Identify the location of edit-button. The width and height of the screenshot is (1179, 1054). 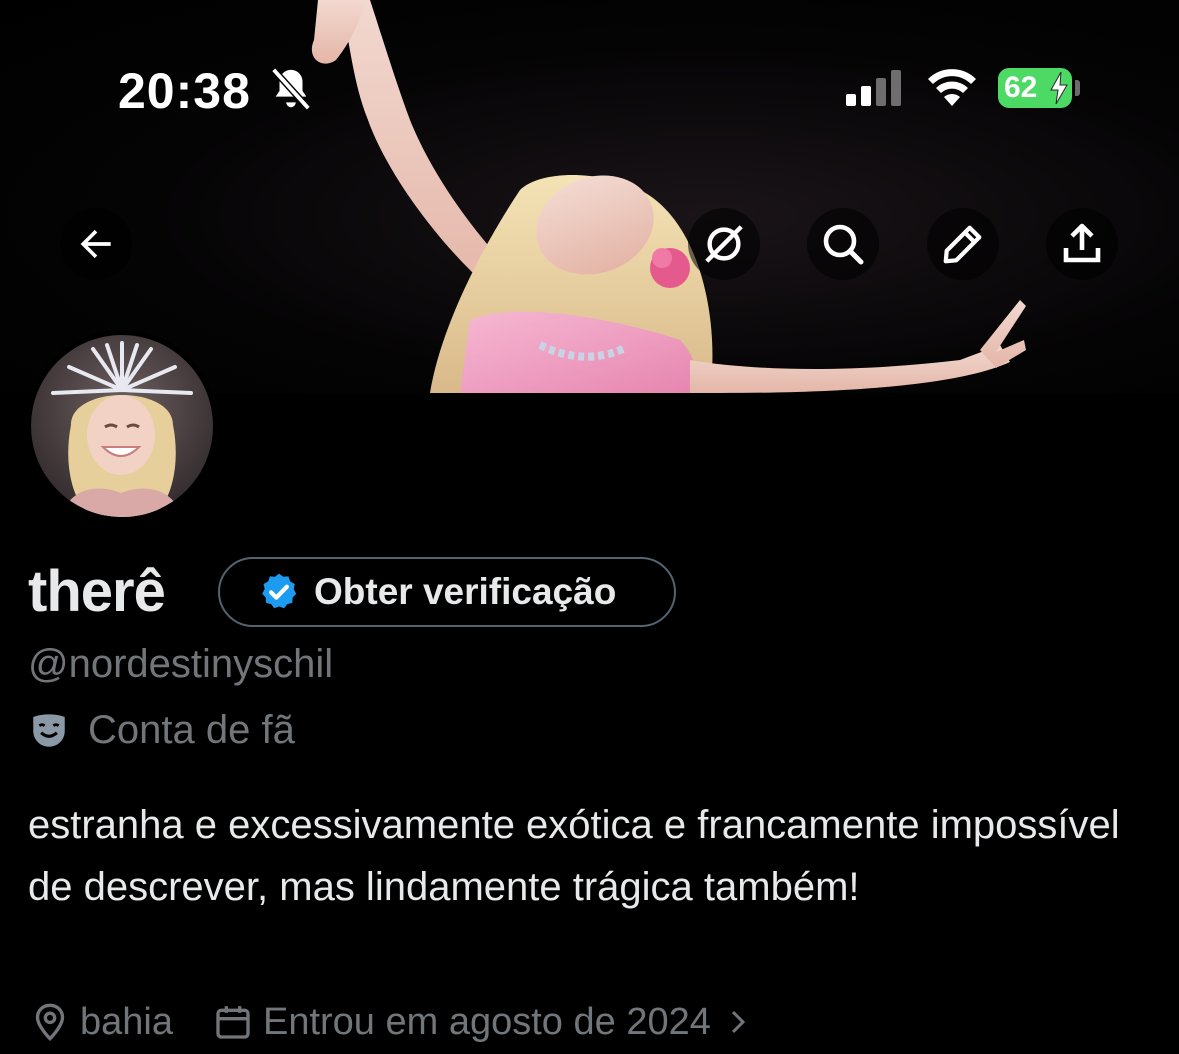
(963, 244).